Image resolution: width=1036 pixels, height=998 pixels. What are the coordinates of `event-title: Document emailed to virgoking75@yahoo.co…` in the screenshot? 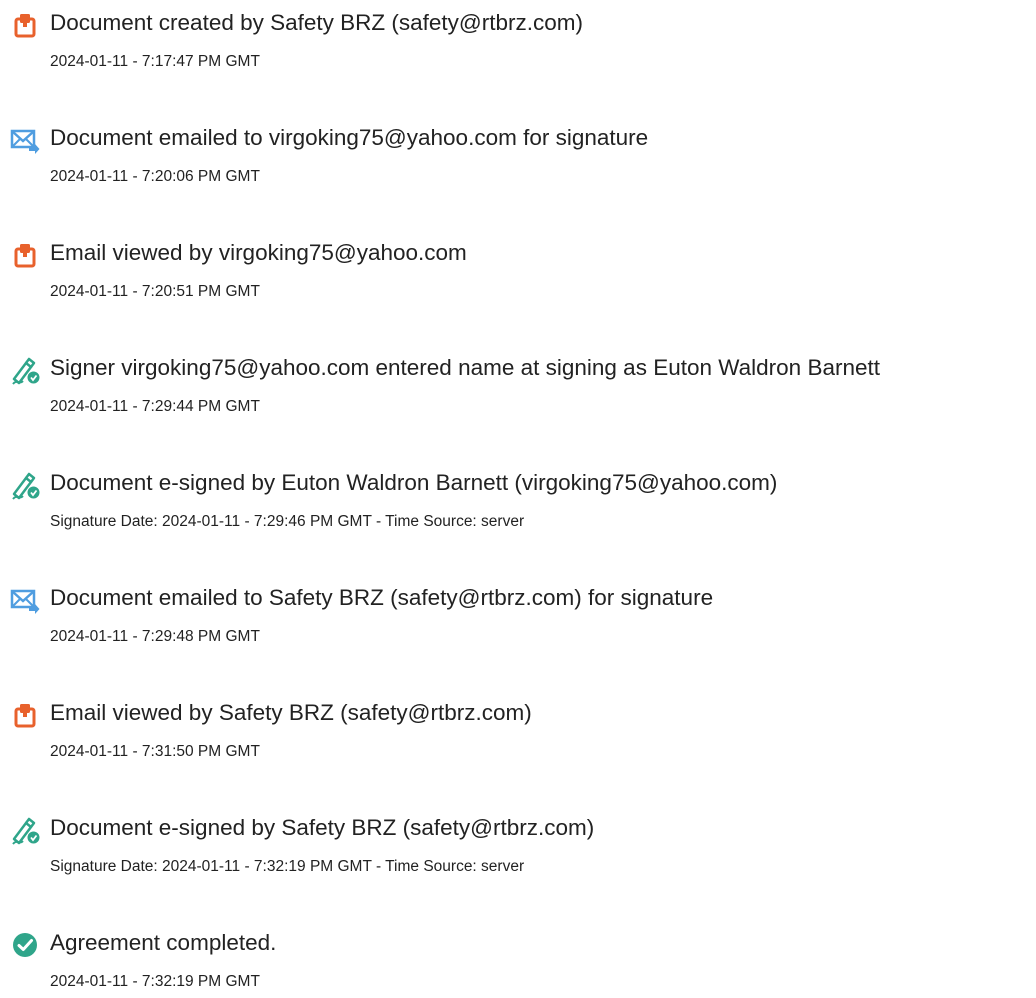 It's located at (349, 137).